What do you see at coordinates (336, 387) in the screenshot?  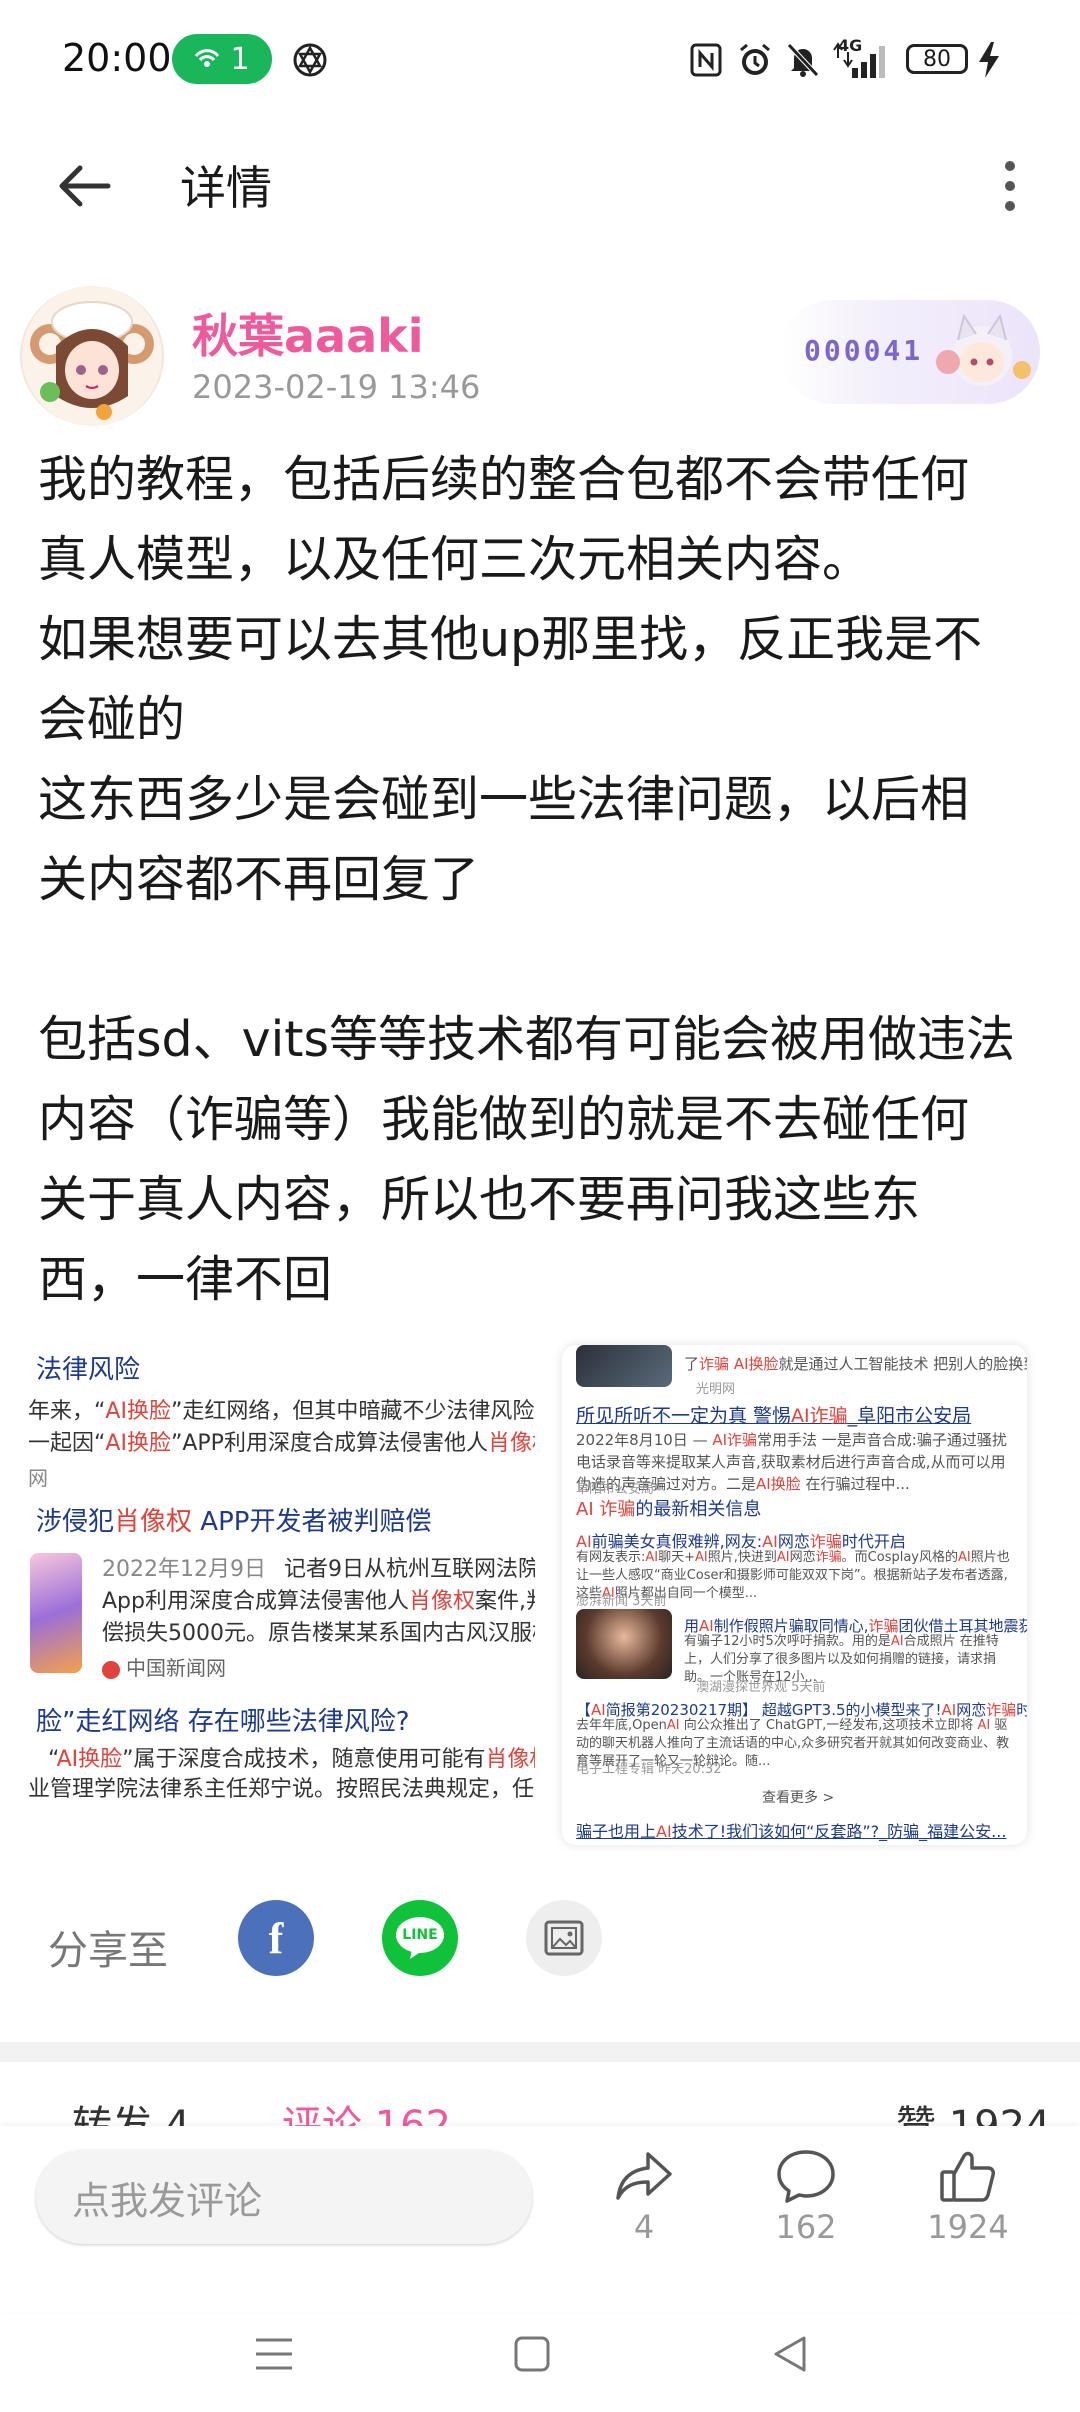 I see `post-date: 2023-02-19 13:46` at bounding box center [336, 387].